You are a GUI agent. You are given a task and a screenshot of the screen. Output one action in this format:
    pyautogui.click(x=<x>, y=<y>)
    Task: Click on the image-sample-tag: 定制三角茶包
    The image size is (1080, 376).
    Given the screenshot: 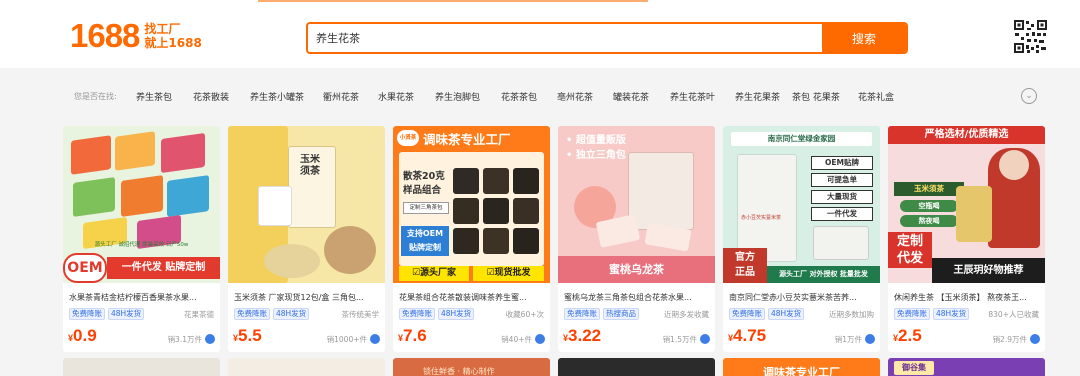 What is the action you would take?
    pyautogui.click(x=426, y=208)
    